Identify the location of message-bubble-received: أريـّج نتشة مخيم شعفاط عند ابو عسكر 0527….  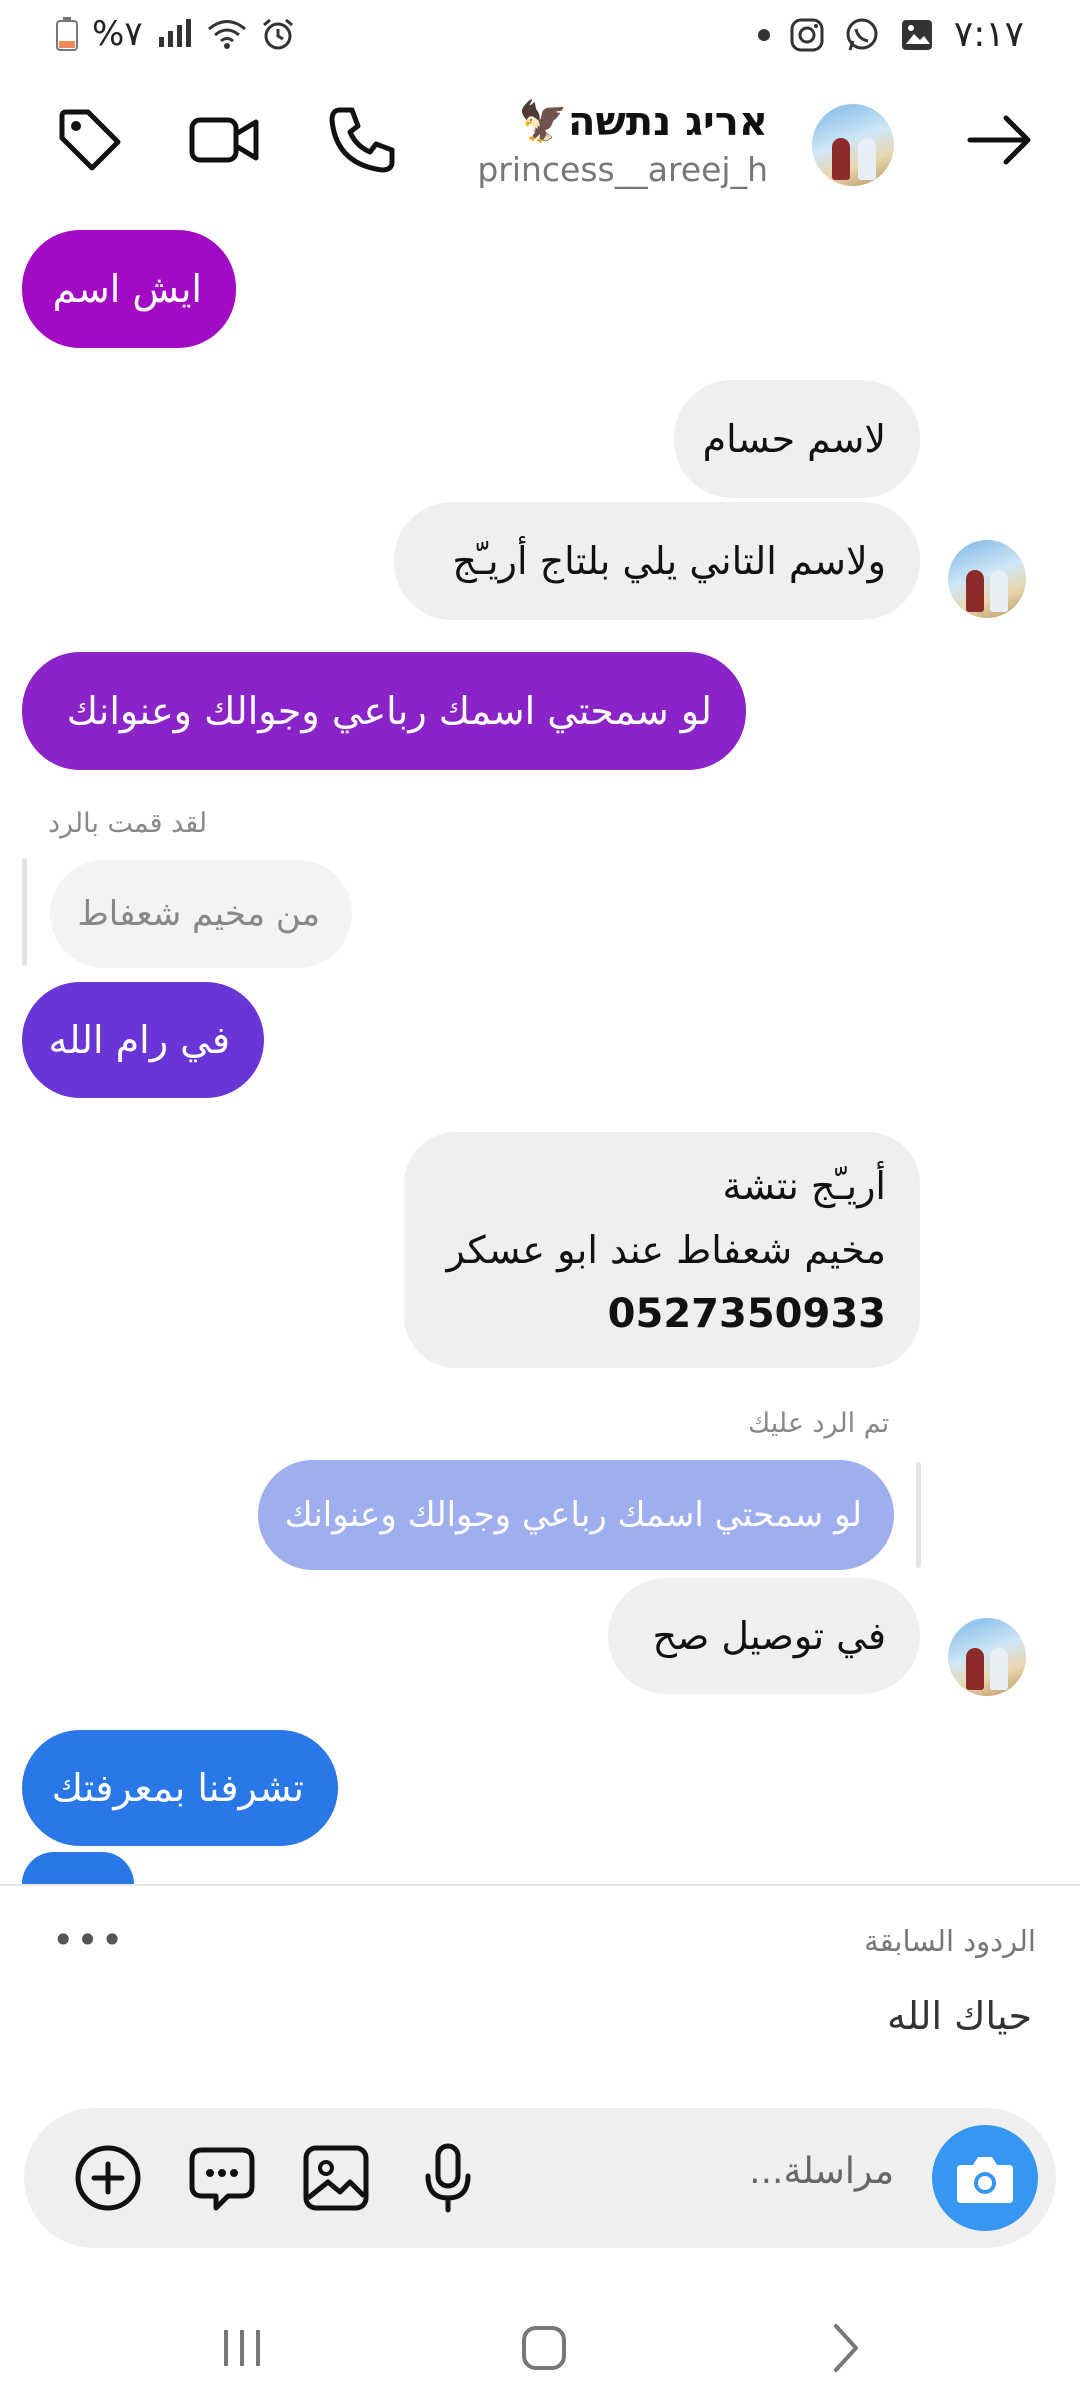
(662, 1250).